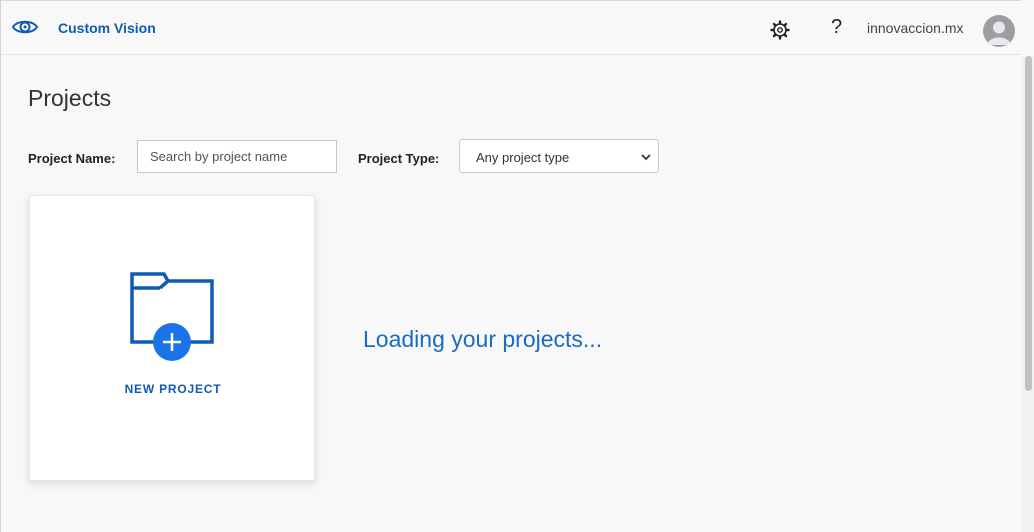 Image resolution: width=1034 pixels, height=532 pixels. What do you see at coordinates (25, 27) in the screenshot?
I see `eye-icon` at bounding box center [25, 27].